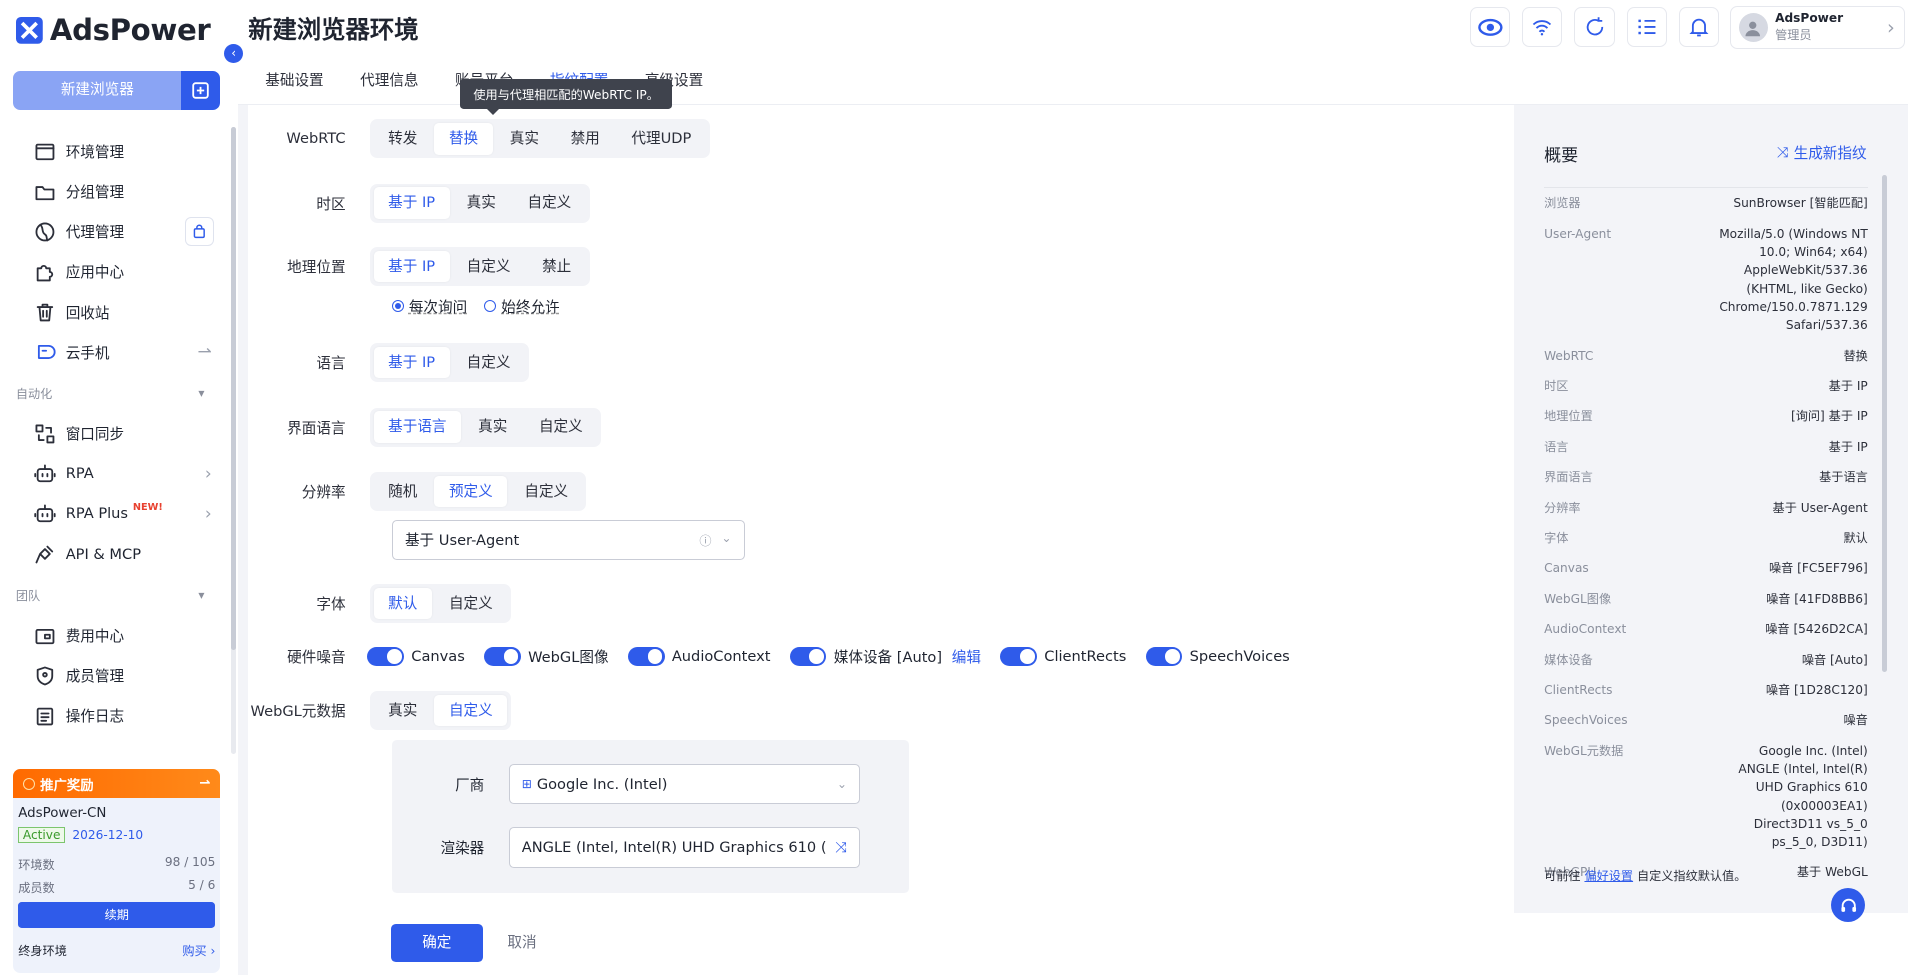 The image size is (1908, 975). I want to click on ui-language-option-selected: 基于语言, so click(417, 427).